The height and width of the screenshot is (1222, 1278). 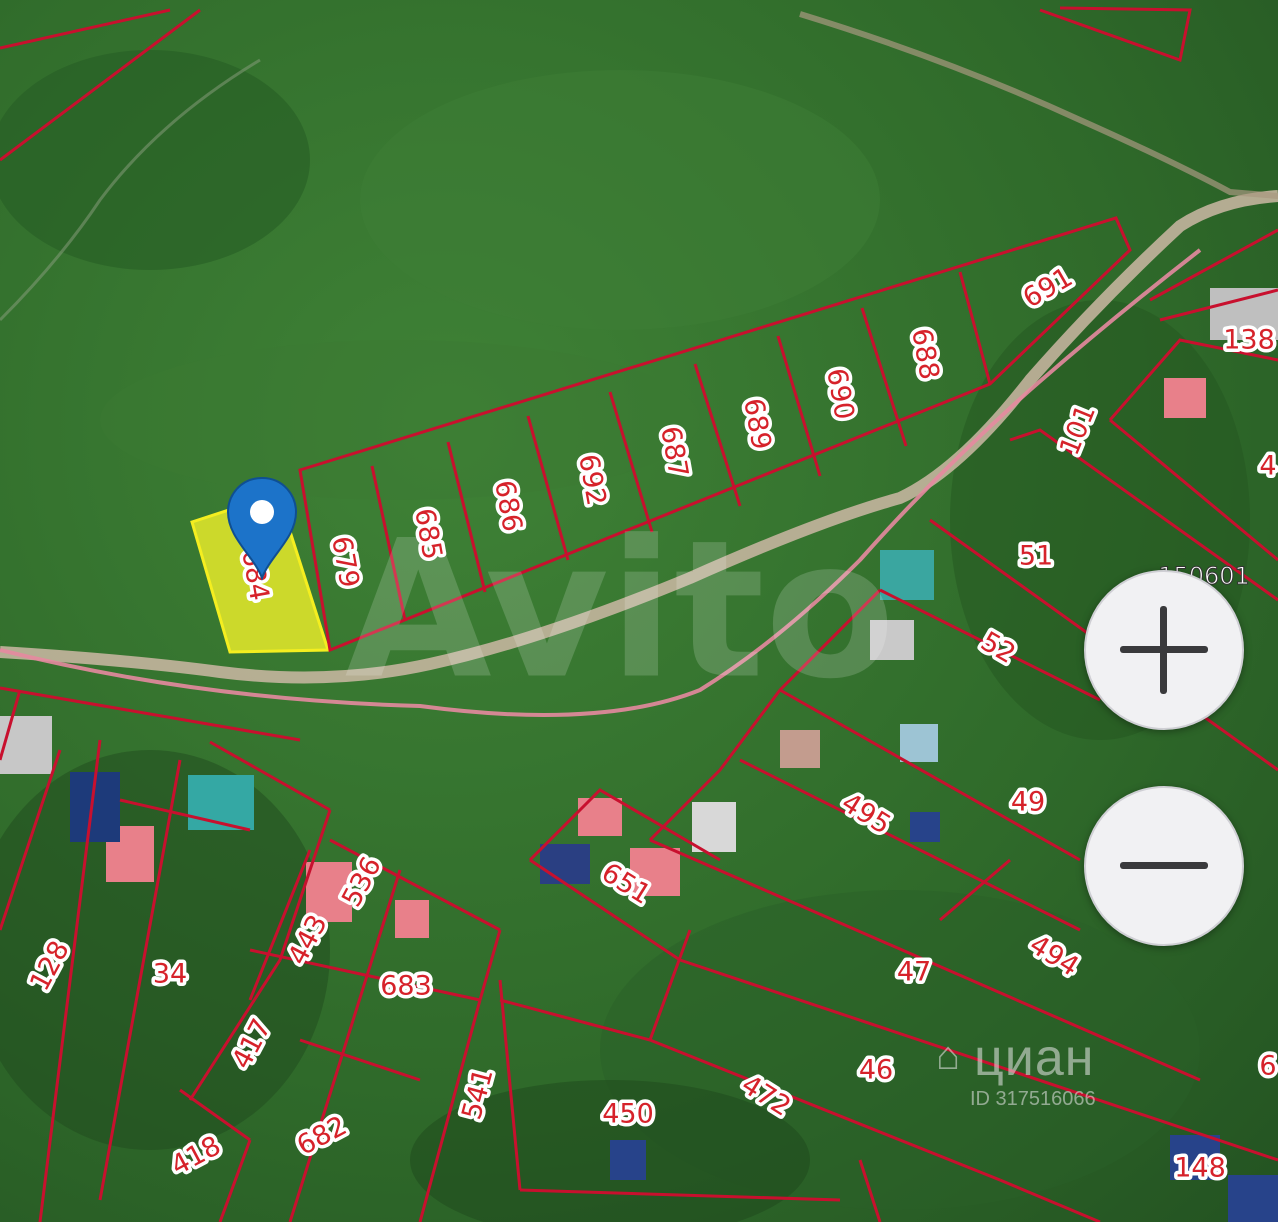 What do you see at coordinates (1249, 340) in the screenshot?
I see `plot-label: 138` at bounding box center [1249, 340].